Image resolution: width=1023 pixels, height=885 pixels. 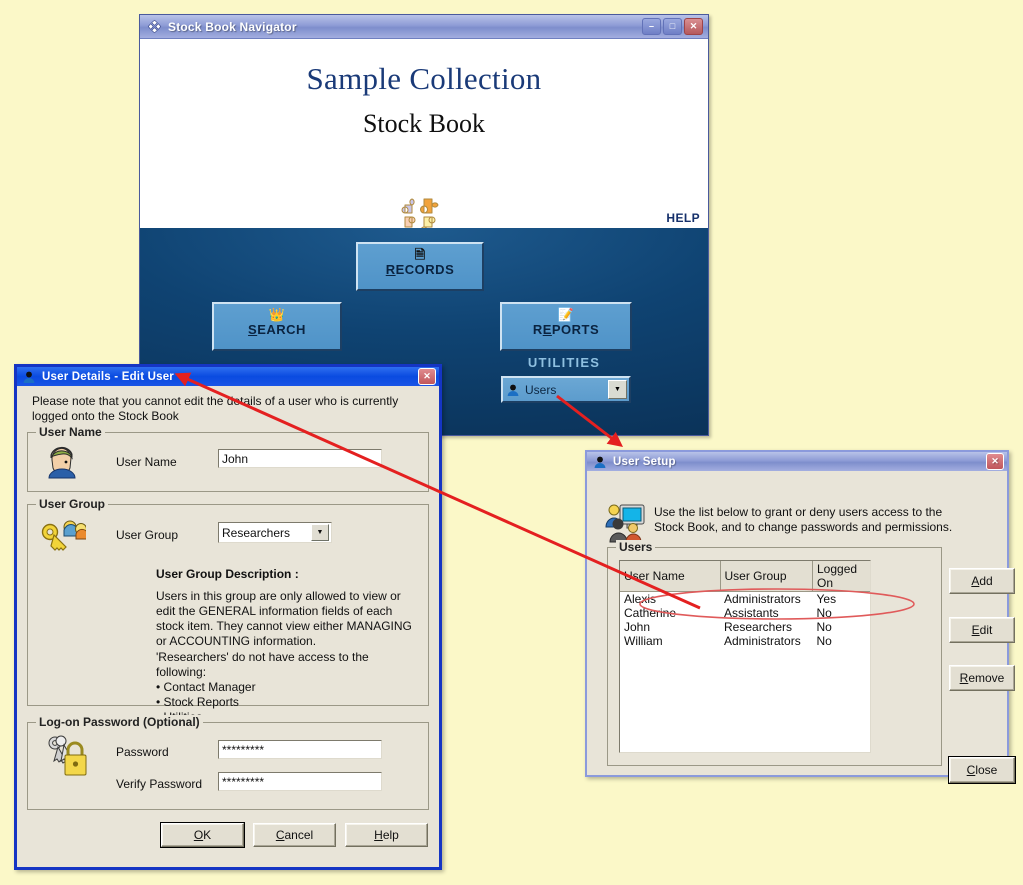 What do you see at coordinates (243, 781) in the screenshot?
I see `verify-password-input-value: *********` at bounding box center [243, 781].